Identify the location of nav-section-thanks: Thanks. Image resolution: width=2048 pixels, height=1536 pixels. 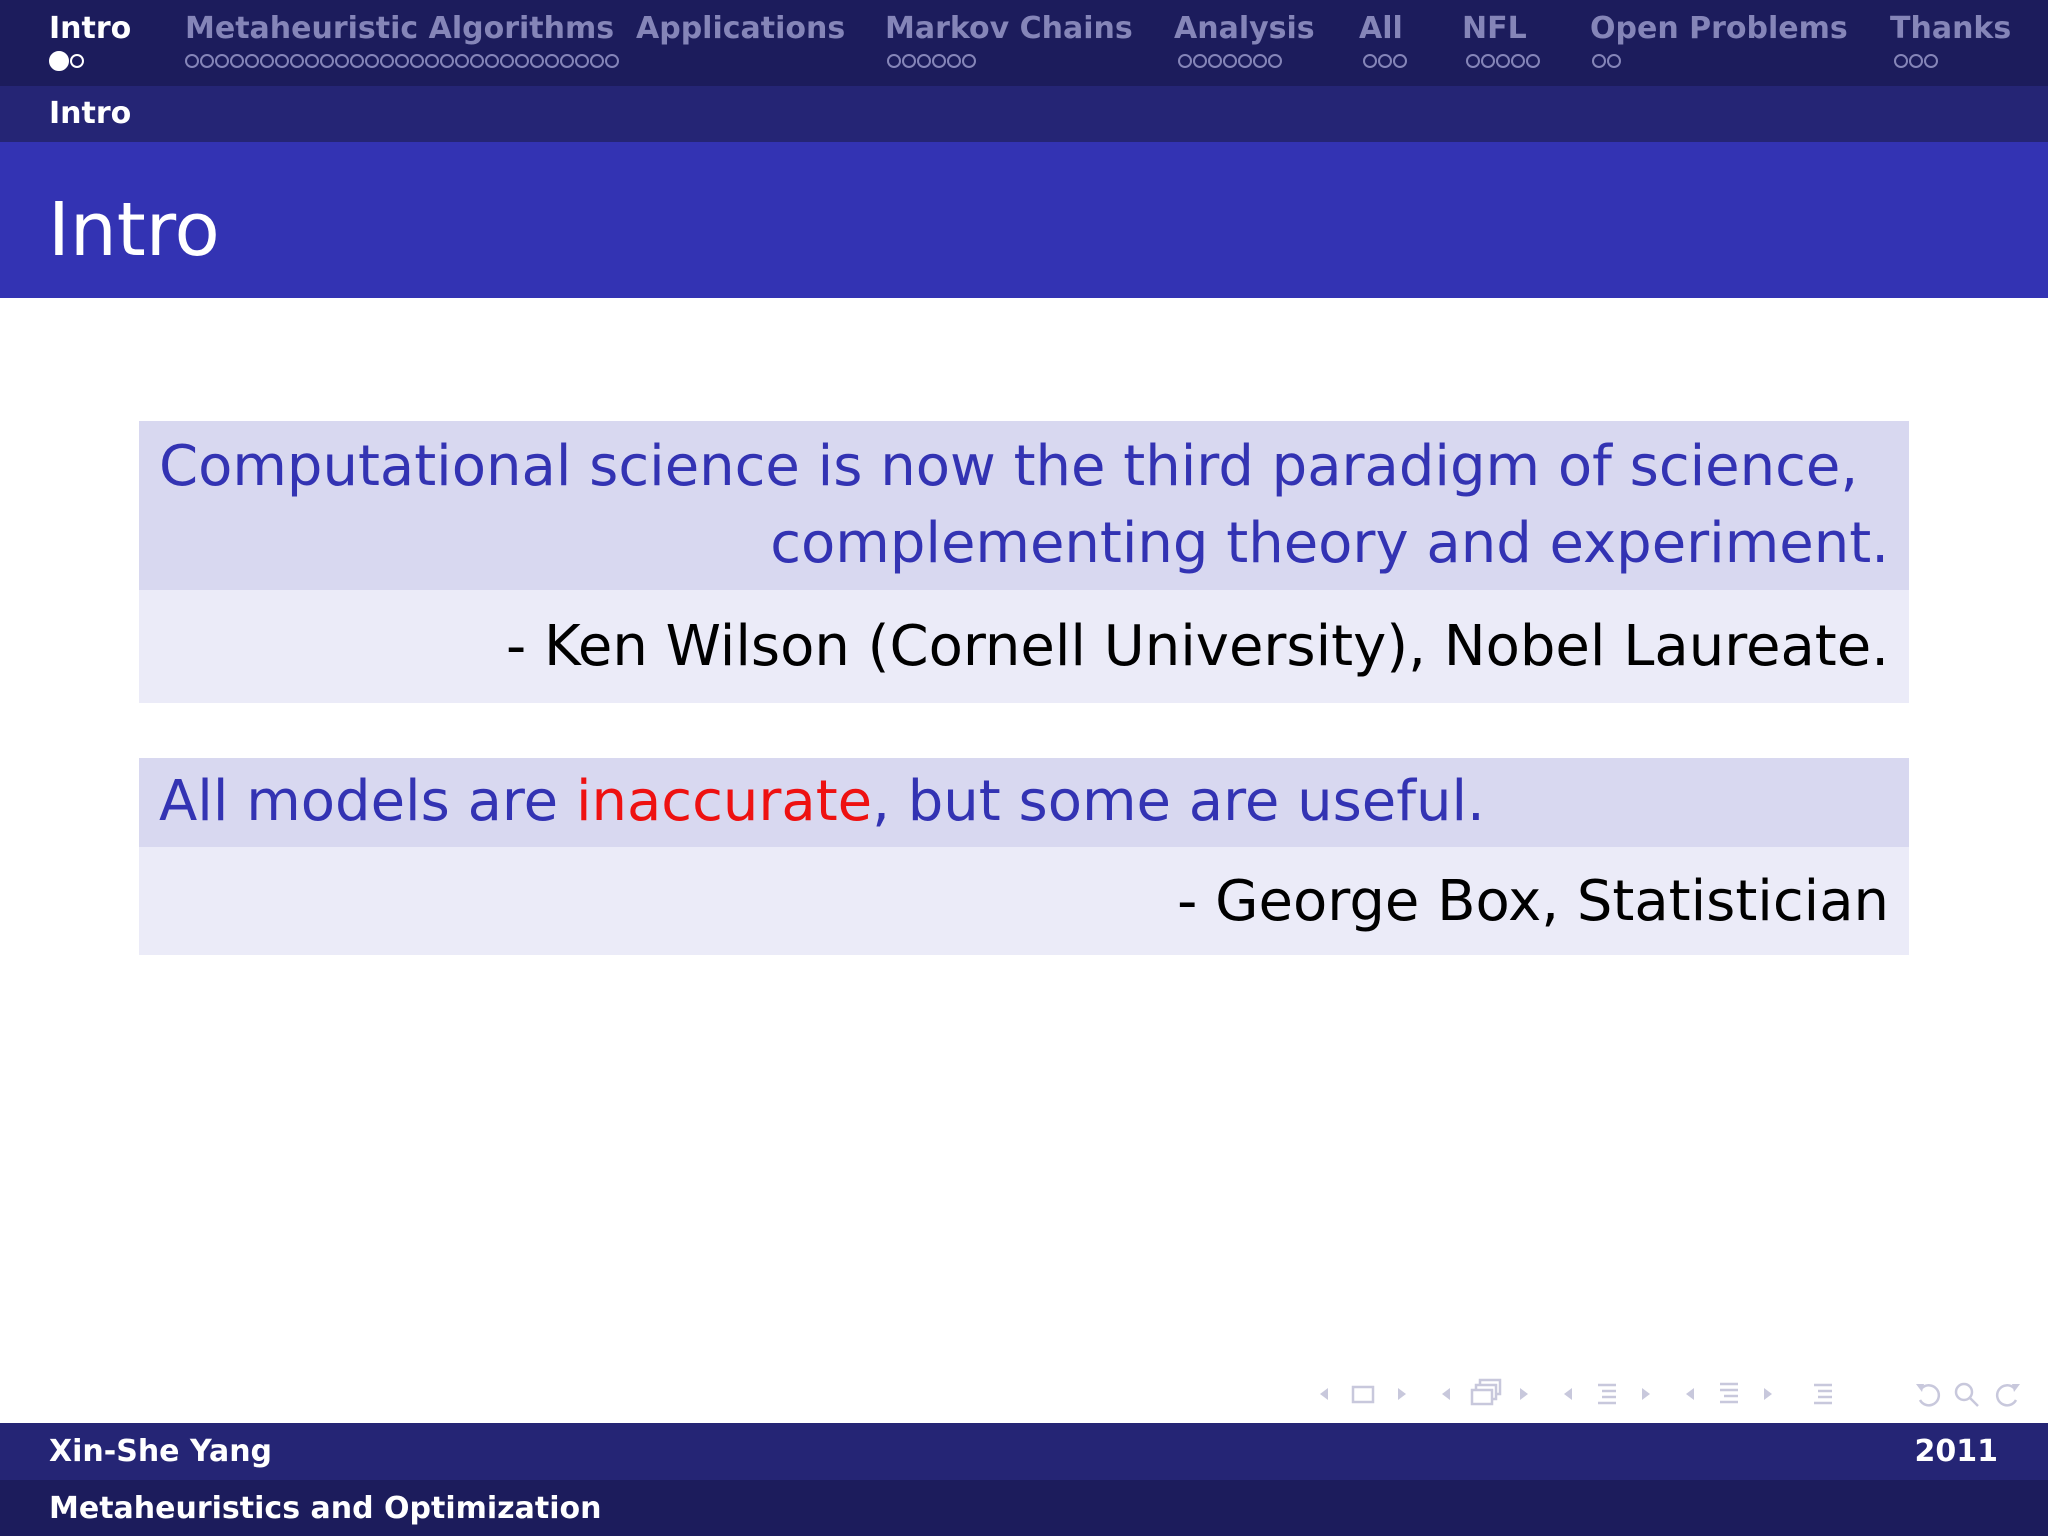
(1950, 42).